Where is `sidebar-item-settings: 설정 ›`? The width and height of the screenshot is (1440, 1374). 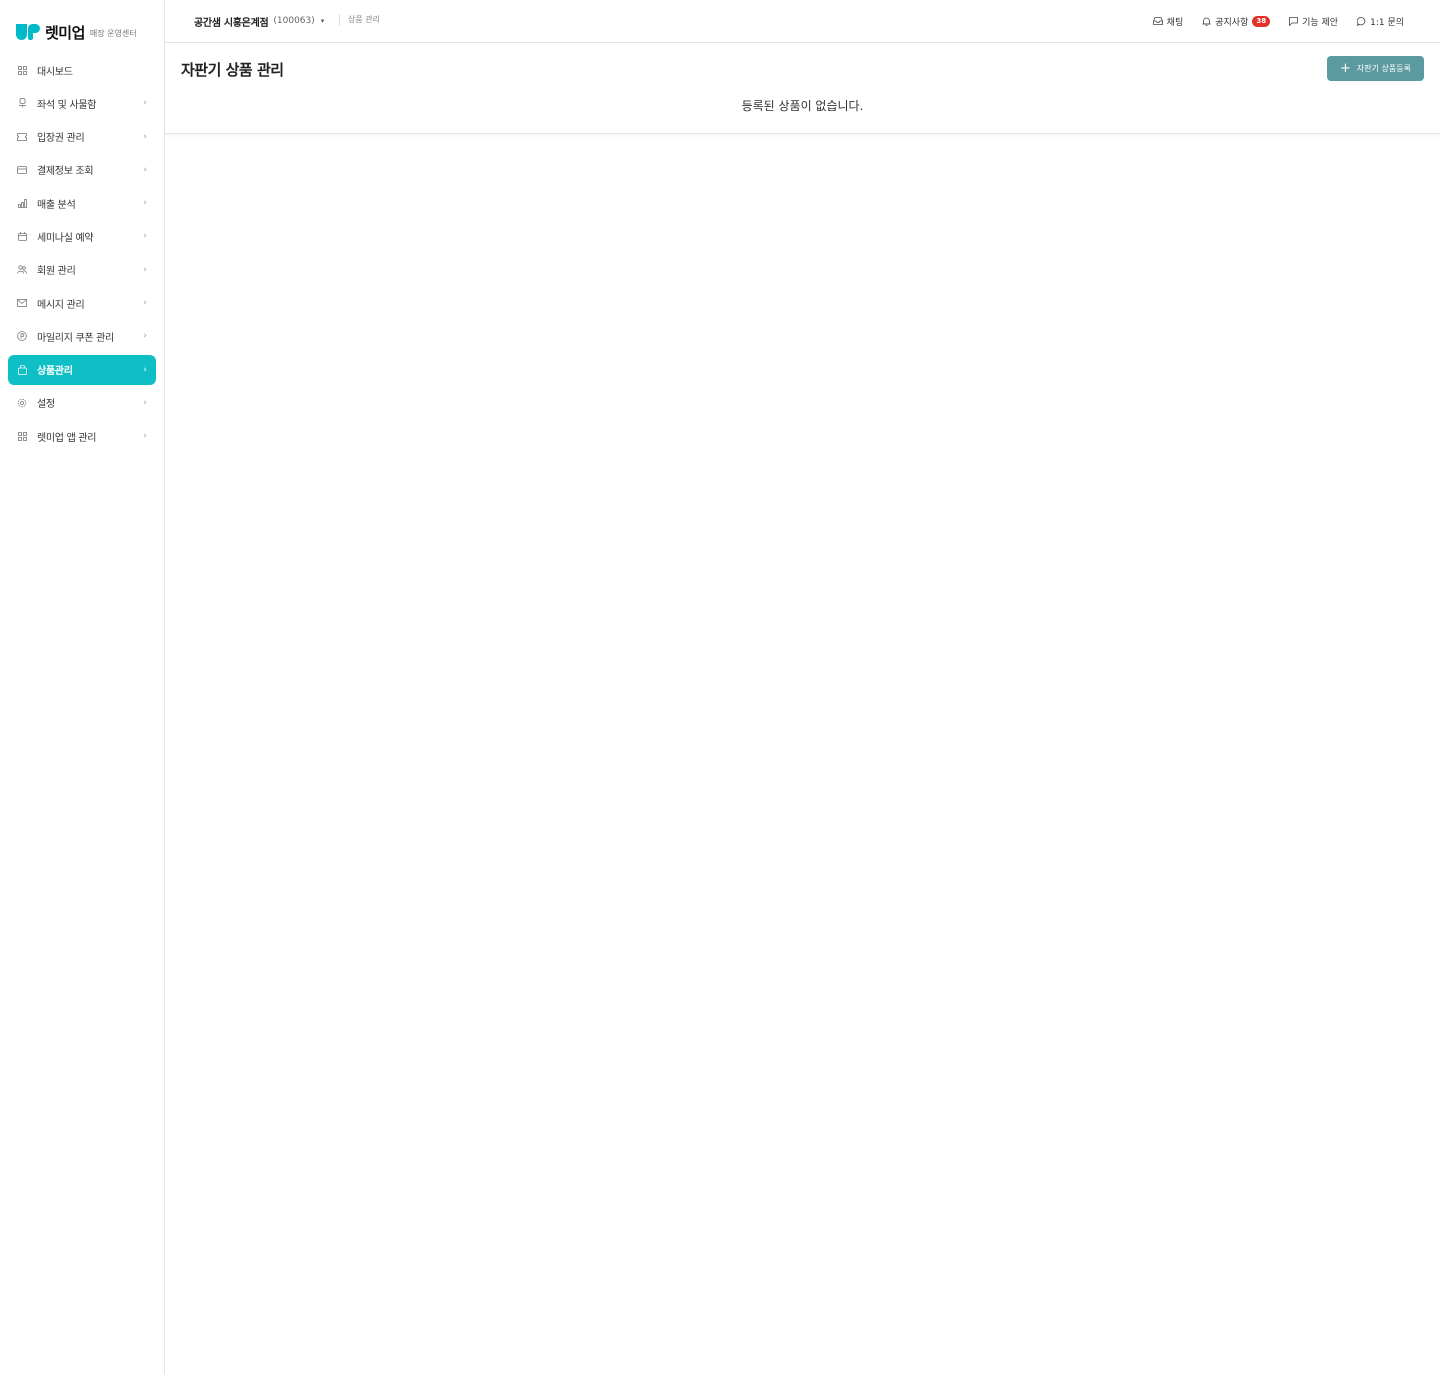 sidebar-item-settings: 설정 › is located at coordinates (82, 403).